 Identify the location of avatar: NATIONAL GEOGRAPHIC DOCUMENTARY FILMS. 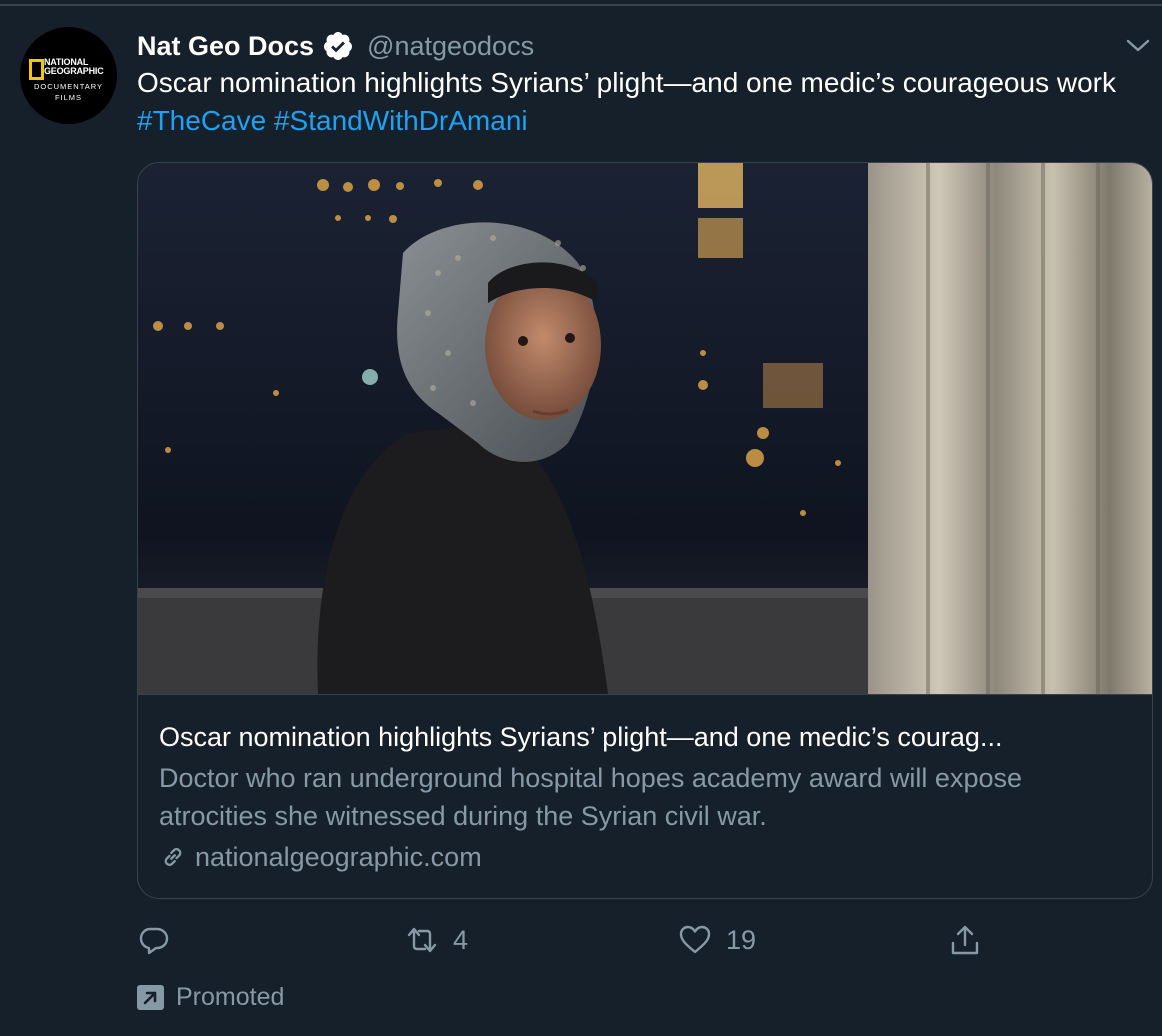
(68, 75).